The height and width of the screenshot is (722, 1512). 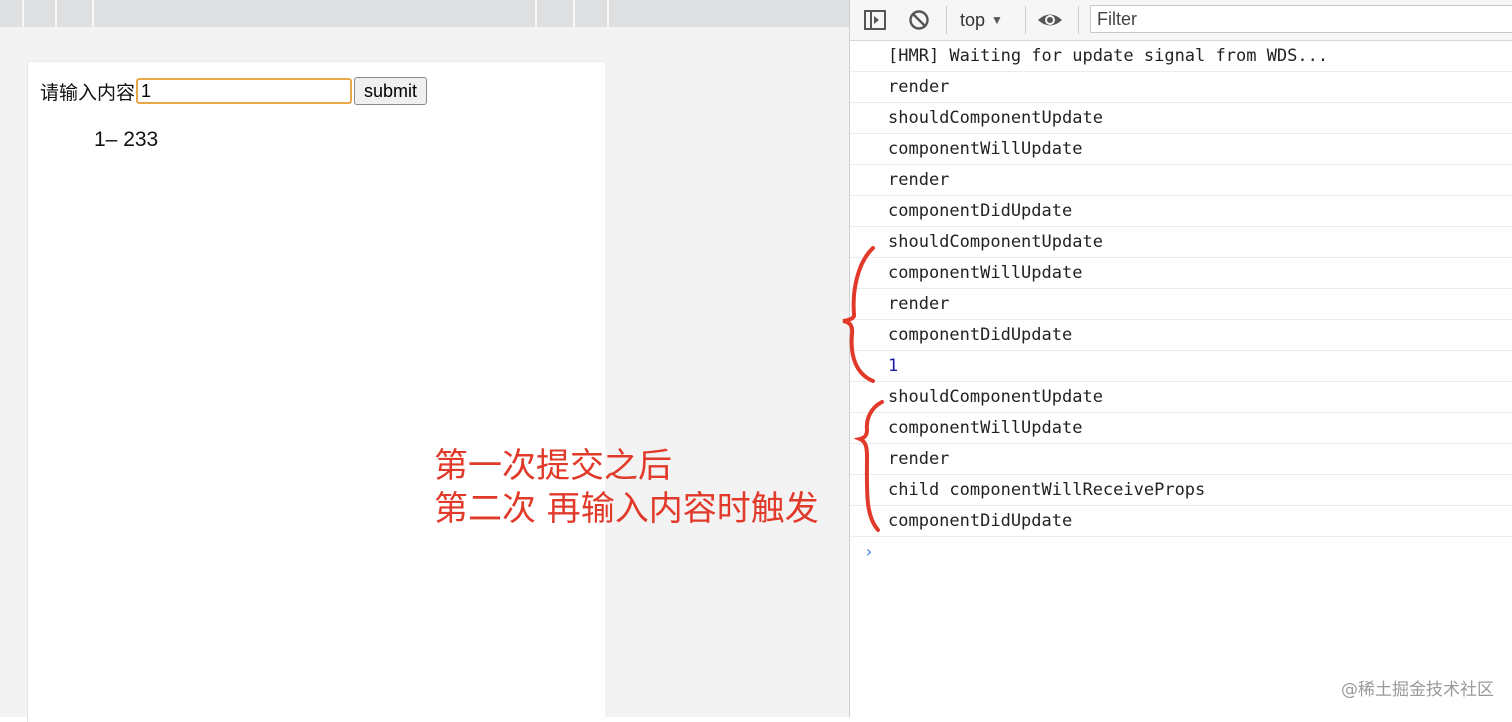 What do you see at coordinates (424, 13) in the screenshot?
I see `tab-strip` at bounding box center [424, 13].